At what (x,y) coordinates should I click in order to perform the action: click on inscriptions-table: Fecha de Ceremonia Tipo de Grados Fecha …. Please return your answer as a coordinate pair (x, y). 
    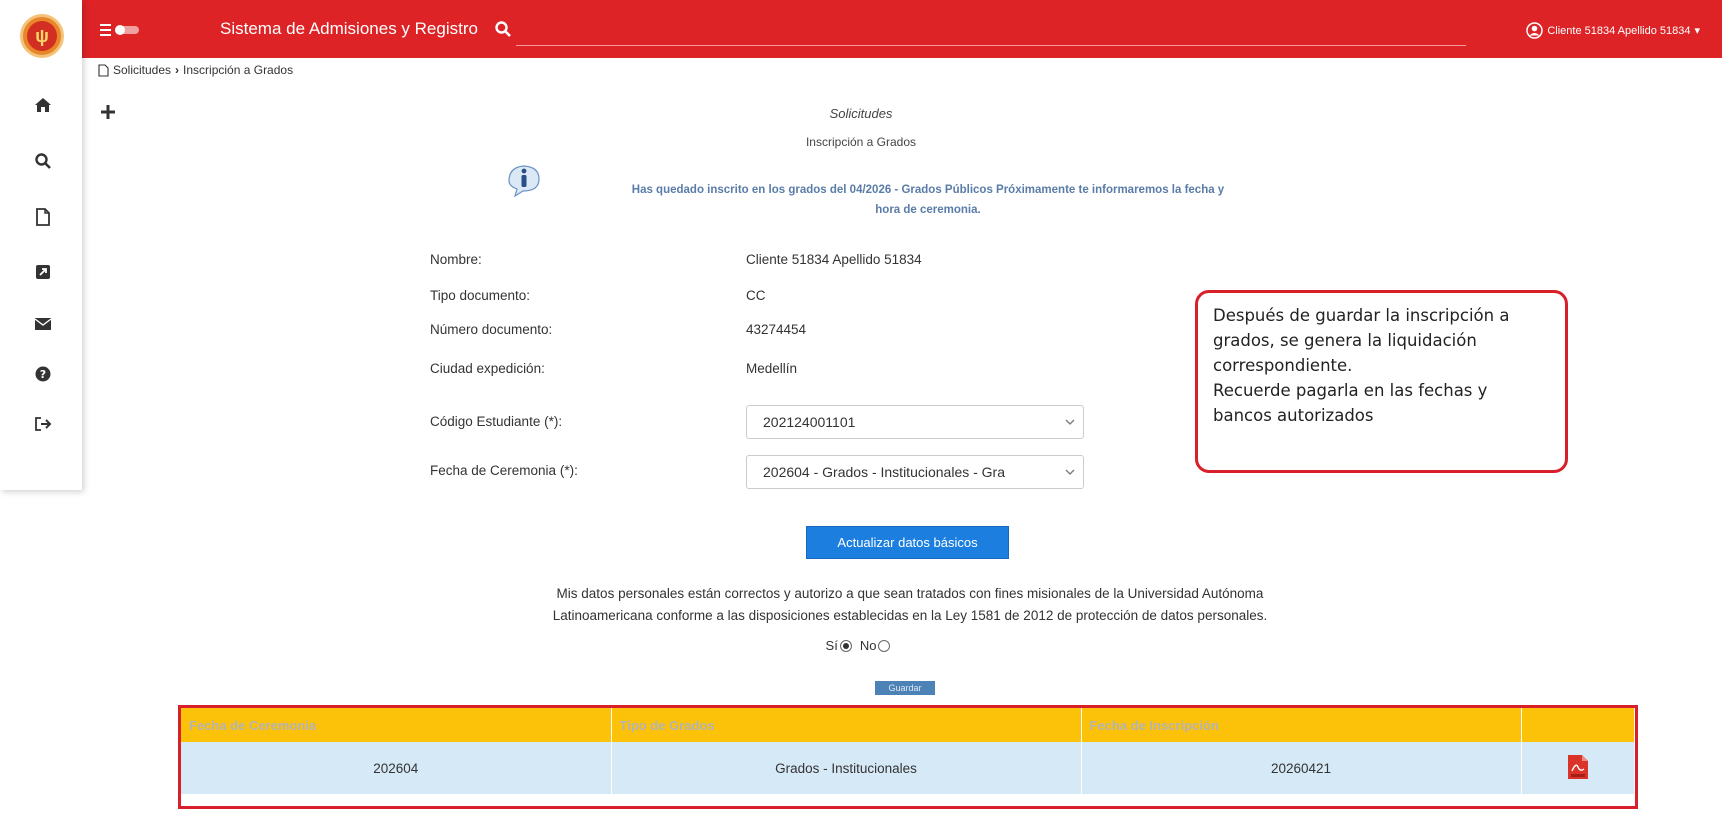
    Looking at the image, I should click on (908, 757).